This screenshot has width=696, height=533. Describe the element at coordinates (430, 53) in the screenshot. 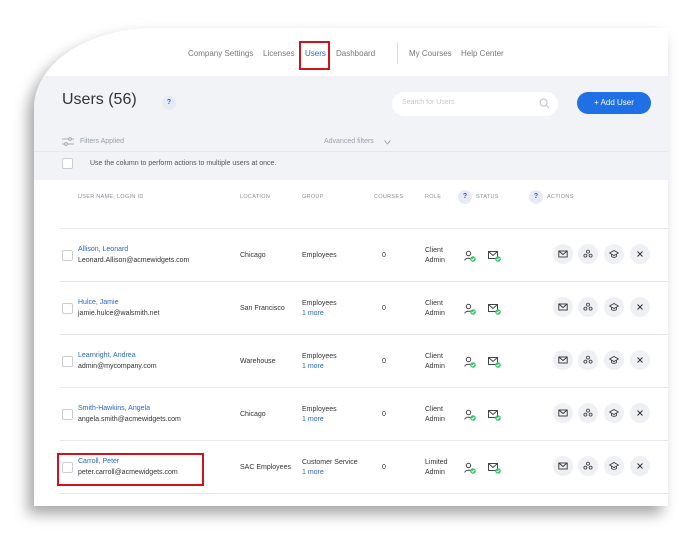

I see `nav-my-courses: My Courses` at that location.